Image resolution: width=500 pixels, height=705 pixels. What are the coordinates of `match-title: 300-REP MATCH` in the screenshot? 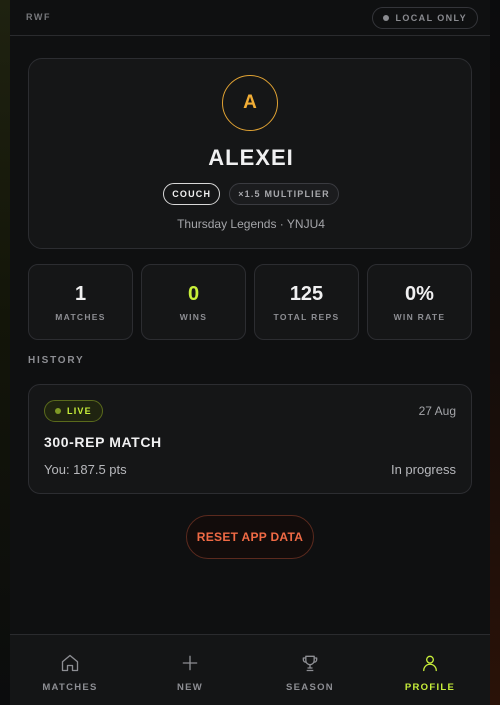 It's located at (103, 442).